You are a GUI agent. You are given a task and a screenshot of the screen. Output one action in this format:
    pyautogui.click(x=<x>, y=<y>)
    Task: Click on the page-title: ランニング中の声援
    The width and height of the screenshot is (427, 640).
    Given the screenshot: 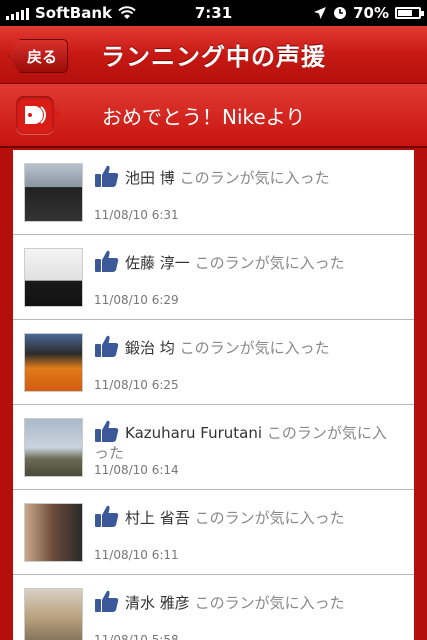 What is the action you would take?
    pyautogui.click(x=213, y=57)
    